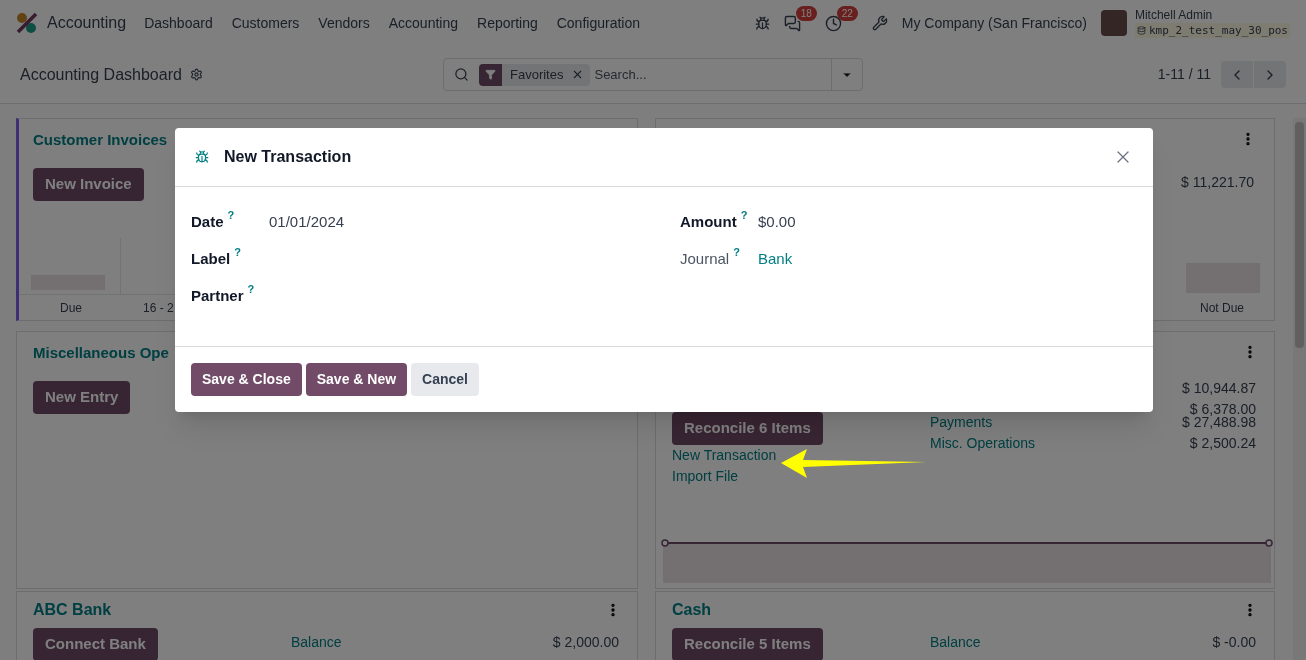 Image resolution: width=1306 pixels, height=660 pixels. Describe the element at coordinates (983, 443) in the screenshot. I see `row-link: Misc. Operations` at that location.